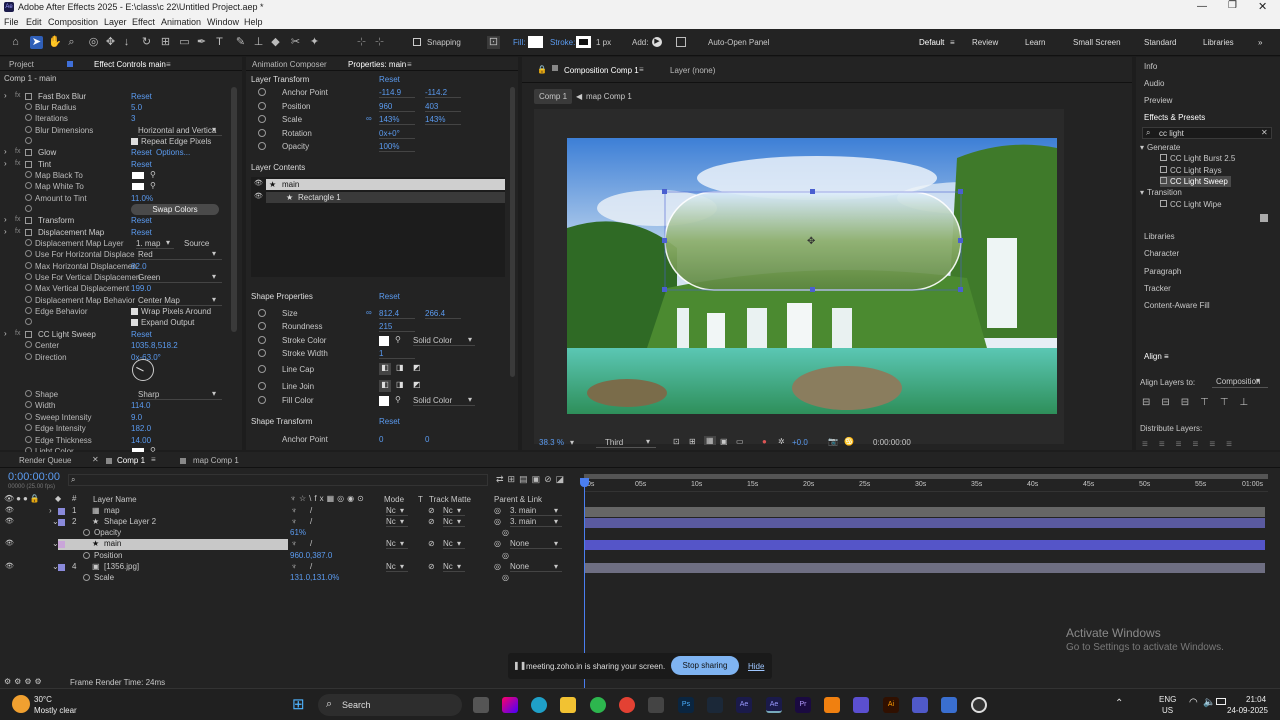 Image resolution: width=1280 pixels, height=720 pixels. I want to click on brush-tool-icon: ✎, so click(240, 42).